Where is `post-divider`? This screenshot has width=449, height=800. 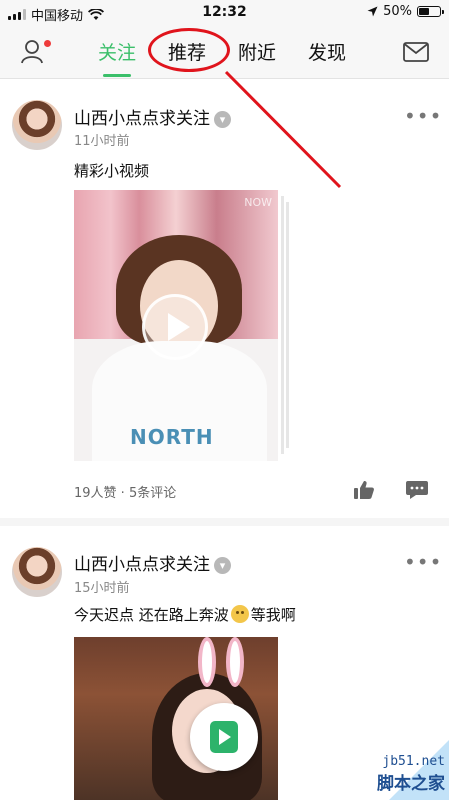
post-divider is located at coordinates (224, 522).